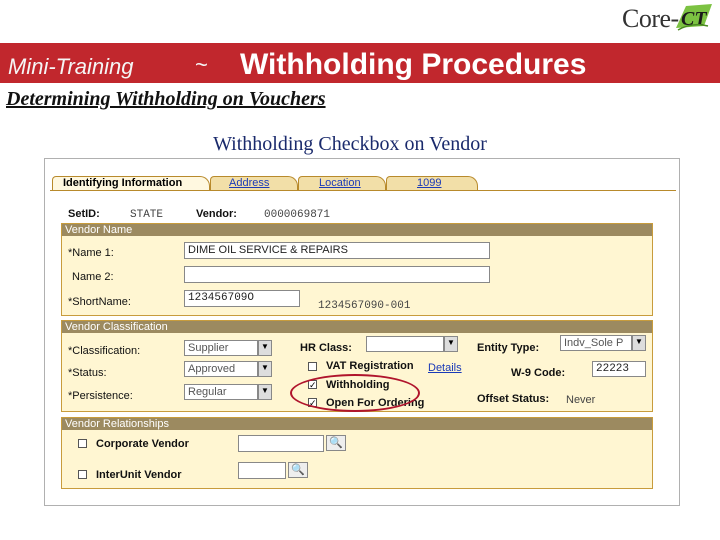 This screenshot has height=540, width=720. Describe the element at coordinates (357, 327) in the screenshot. I see `classification-section-title: Vendor Classification` at that location.